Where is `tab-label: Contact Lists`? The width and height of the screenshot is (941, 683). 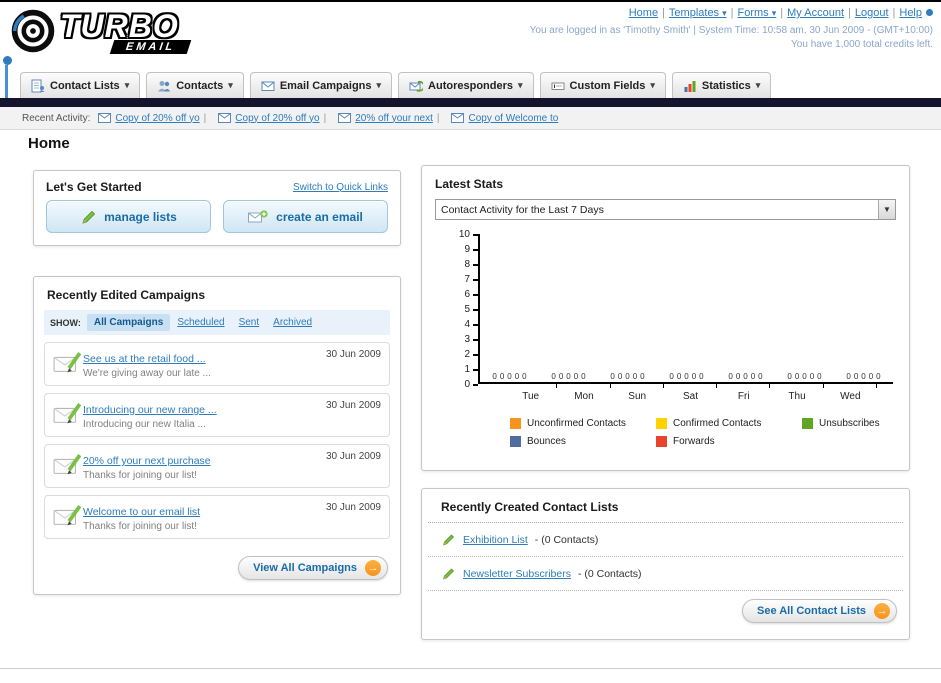 tab-label: Contact Lists is located at coordinates (85, 85).